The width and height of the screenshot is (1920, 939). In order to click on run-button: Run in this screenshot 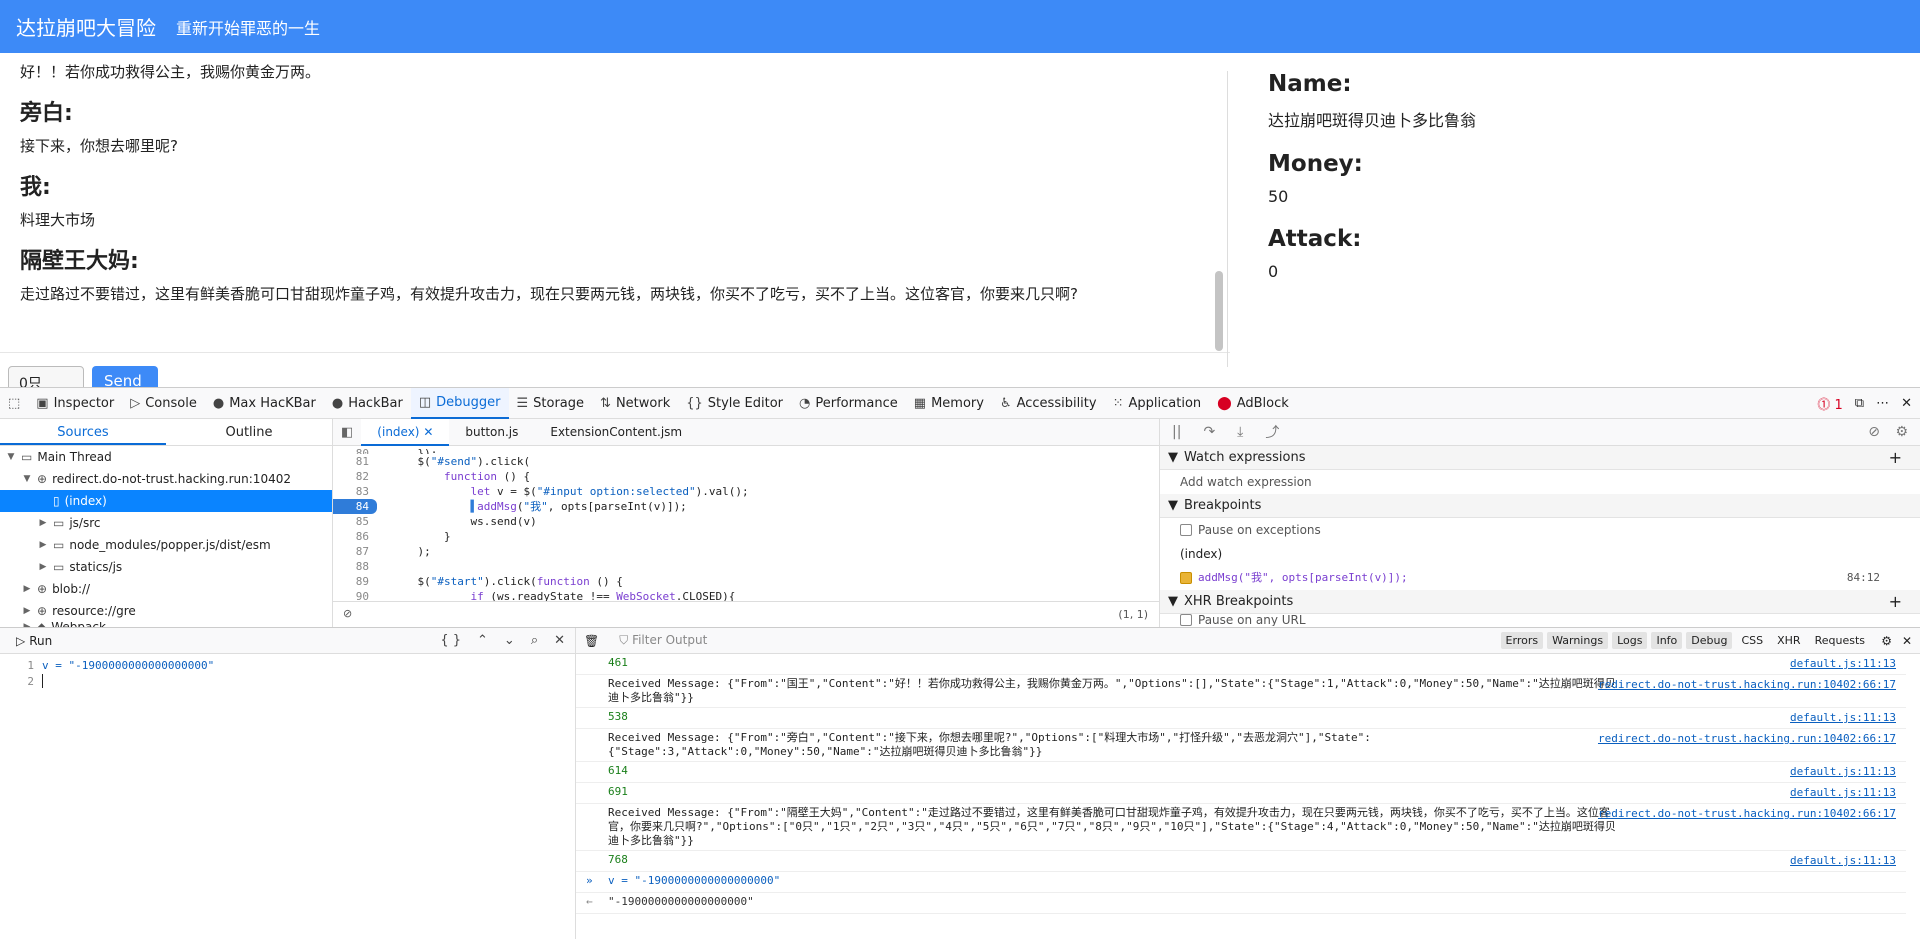, I will do `click(40, 641)`.